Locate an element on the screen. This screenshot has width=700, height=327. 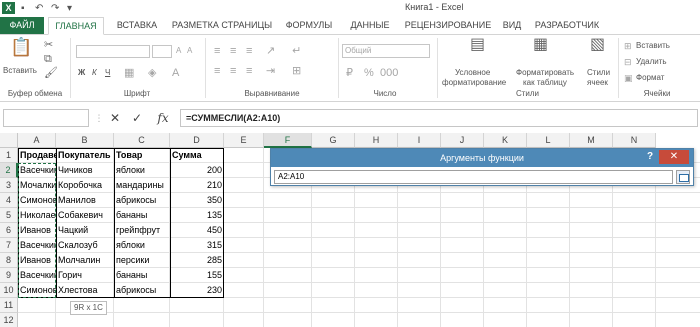
column-header-i: I is located at coordinates (419, 140).